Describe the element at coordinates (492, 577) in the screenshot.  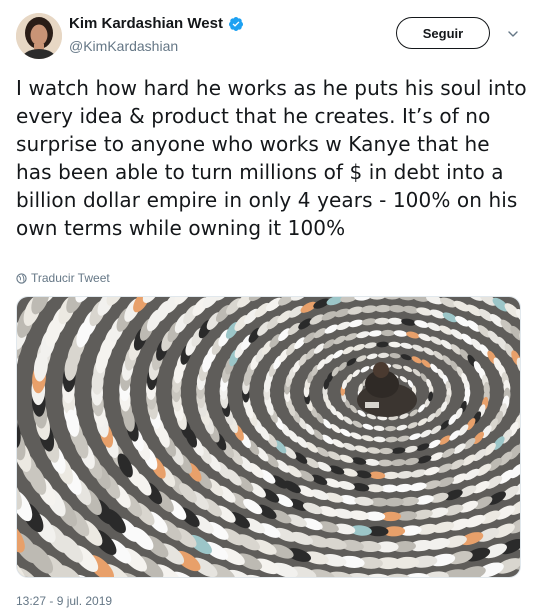
I see `shoe` at that location.